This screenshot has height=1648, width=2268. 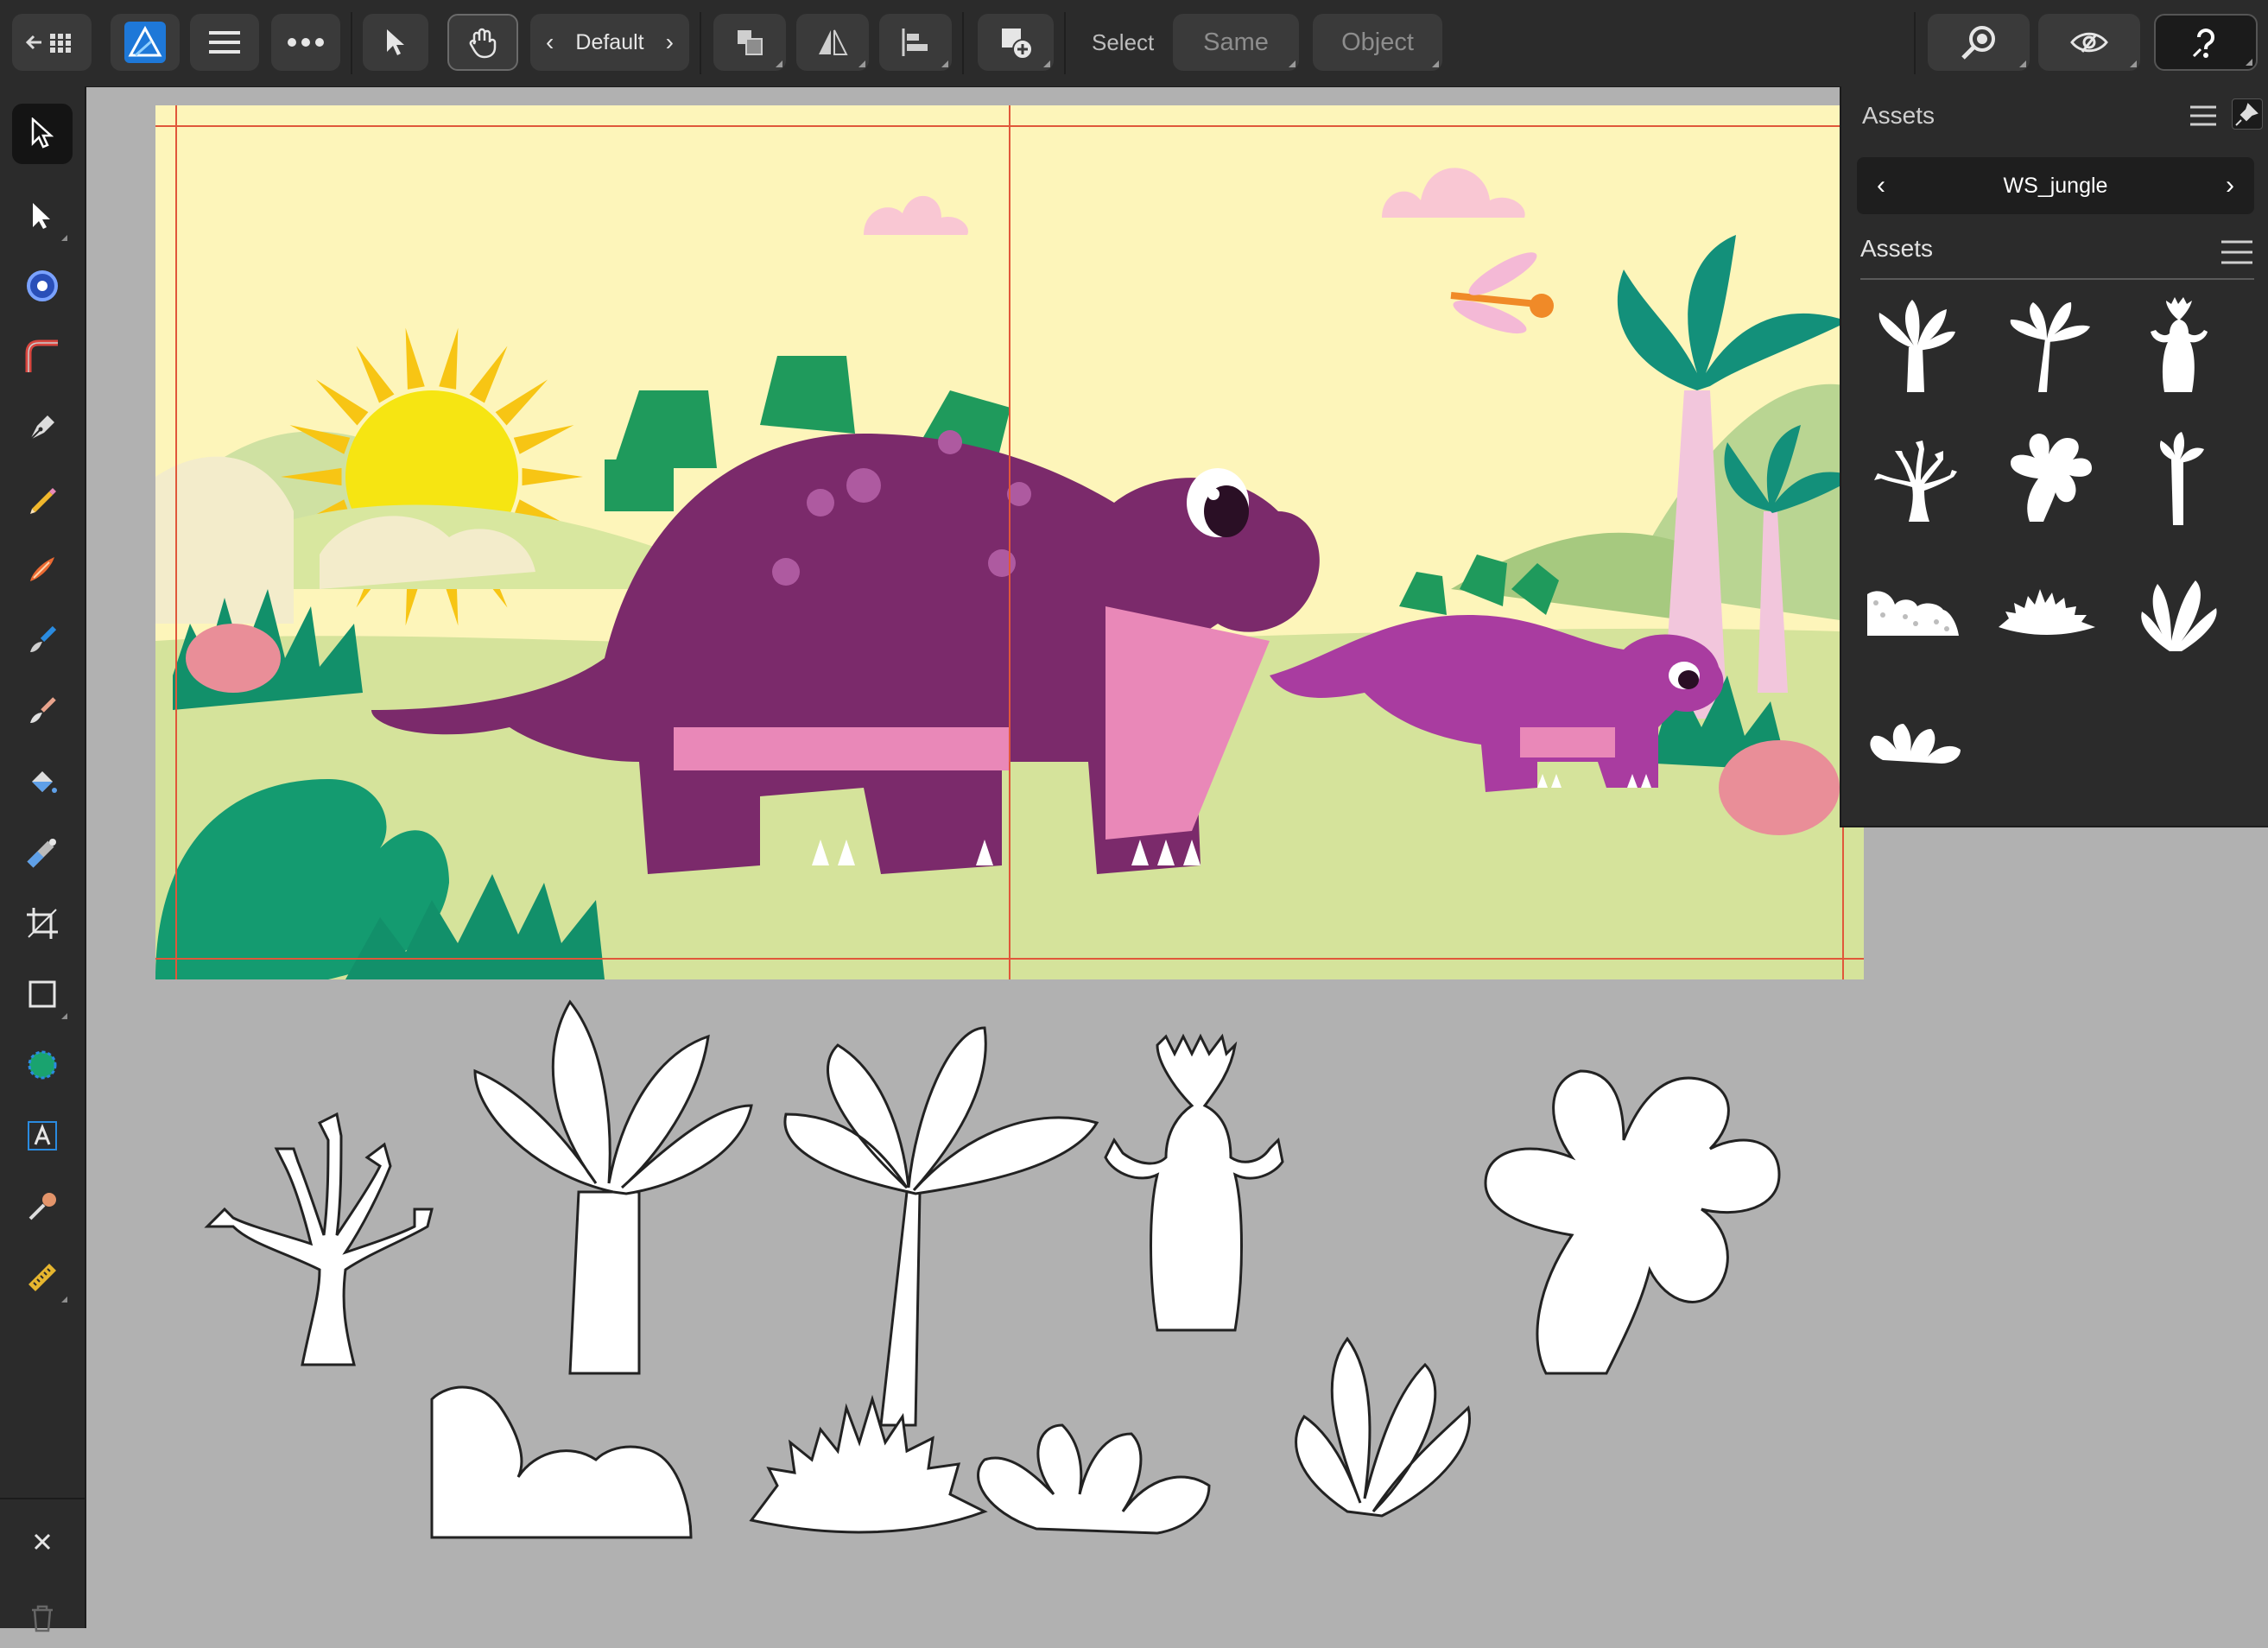 I want to click on round-leaf-tree-icon, so click(x=2051, y=478).